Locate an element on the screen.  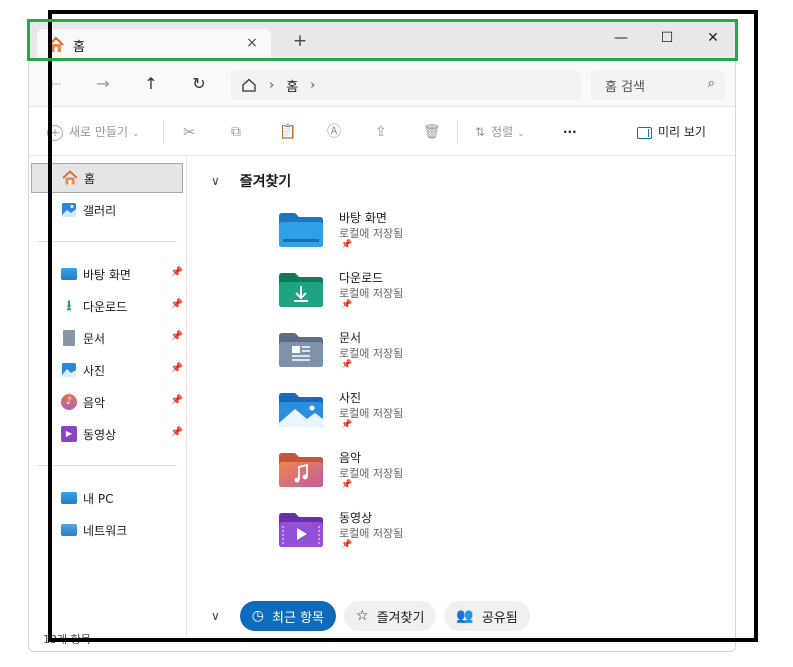
tab-title: 홈 is located at coordinates (79, 47).